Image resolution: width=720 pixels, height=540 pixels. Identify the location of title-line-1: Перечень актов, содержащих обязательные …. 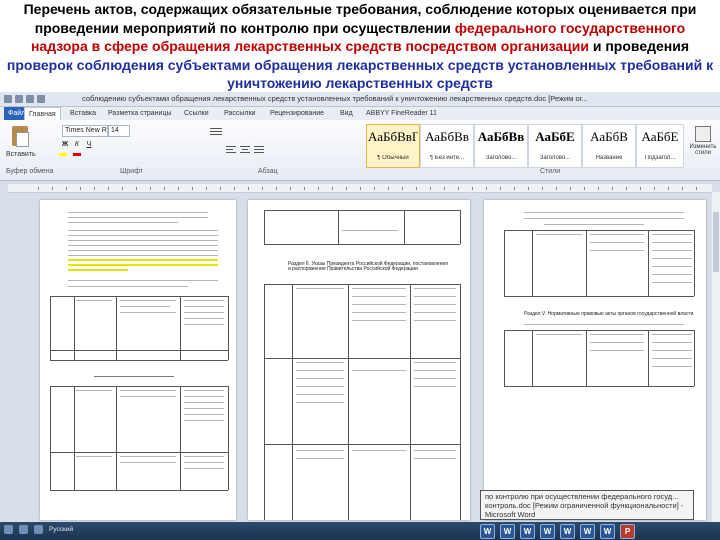
(360, 9).